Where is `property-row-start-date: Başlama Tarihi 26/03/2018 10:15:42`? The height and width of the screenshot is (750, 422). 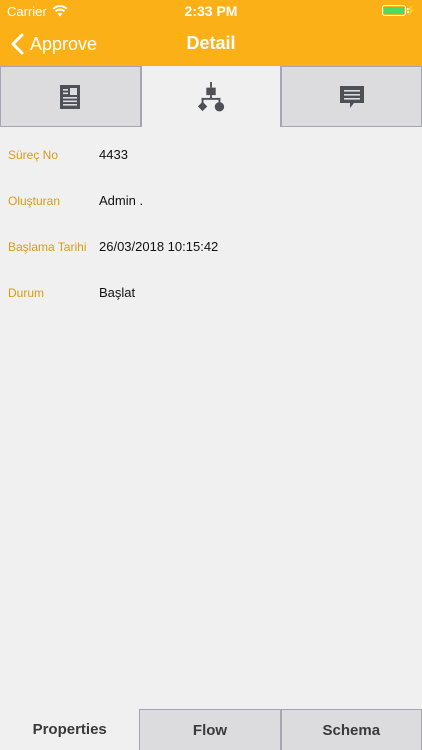
property-row-start-date: Başlama Tarihi 26/03/2018 10:15:42 is located at coordinates (211, 242).